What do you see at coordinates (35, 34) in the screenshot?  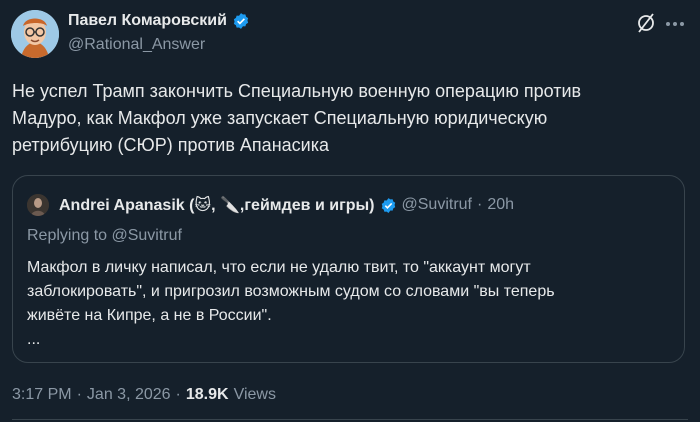 I see `author-avatar` at bounding box center [35, 34].